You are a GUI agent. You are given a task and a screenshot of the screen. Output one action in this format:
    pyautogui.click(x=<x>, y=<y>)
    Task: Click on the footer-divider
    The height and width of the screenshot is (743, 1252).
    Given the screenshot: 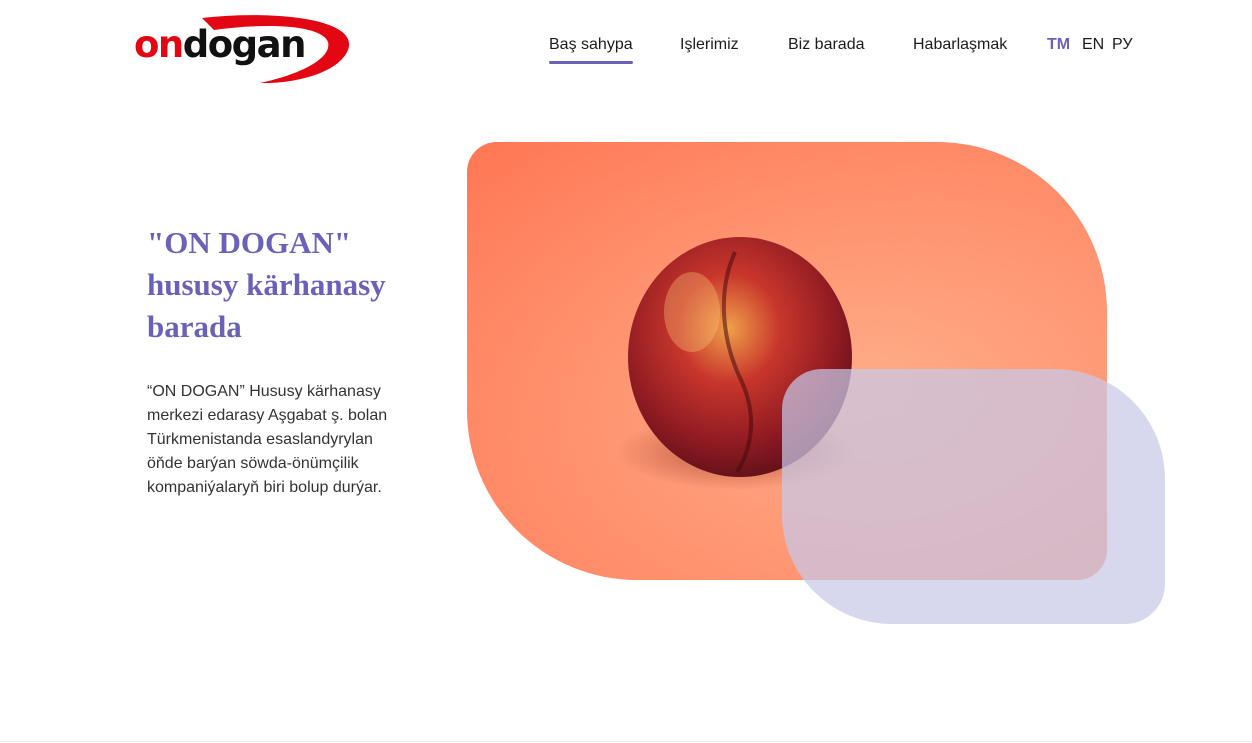 What is the action you would take?
    pyautogui.click(x=626, y=741)
    